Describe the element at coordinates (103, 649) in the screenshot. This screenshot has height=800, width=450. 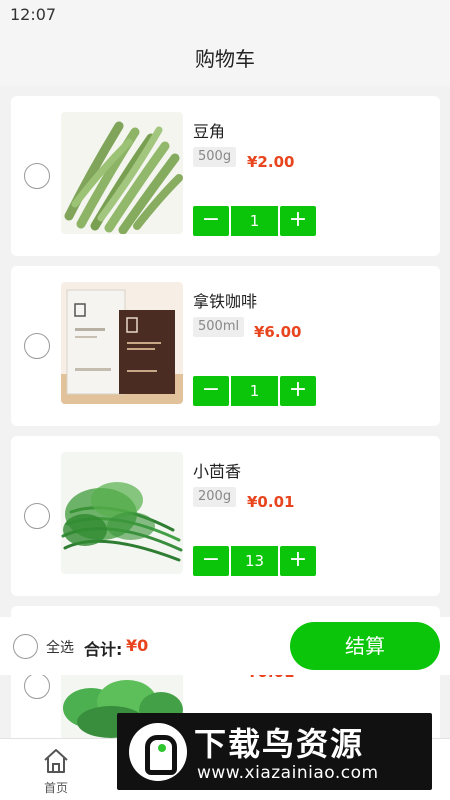
I see `total-label: 合计:` at that location.